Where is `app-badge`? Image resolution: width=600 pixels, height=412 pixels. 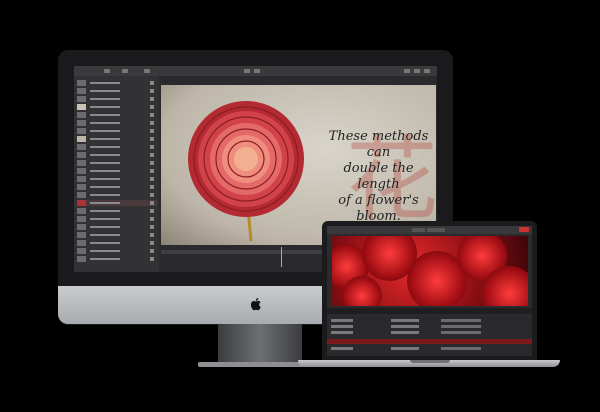
app-badge is located at coordinates (524, 229).